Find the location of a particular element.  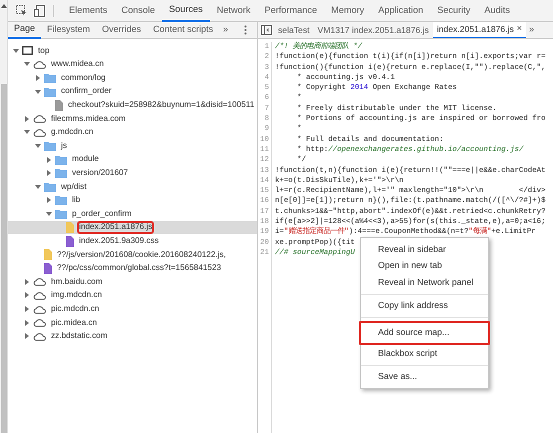

tree-item-label: zz.bdstatic.com is located at coordinates (79, 336).